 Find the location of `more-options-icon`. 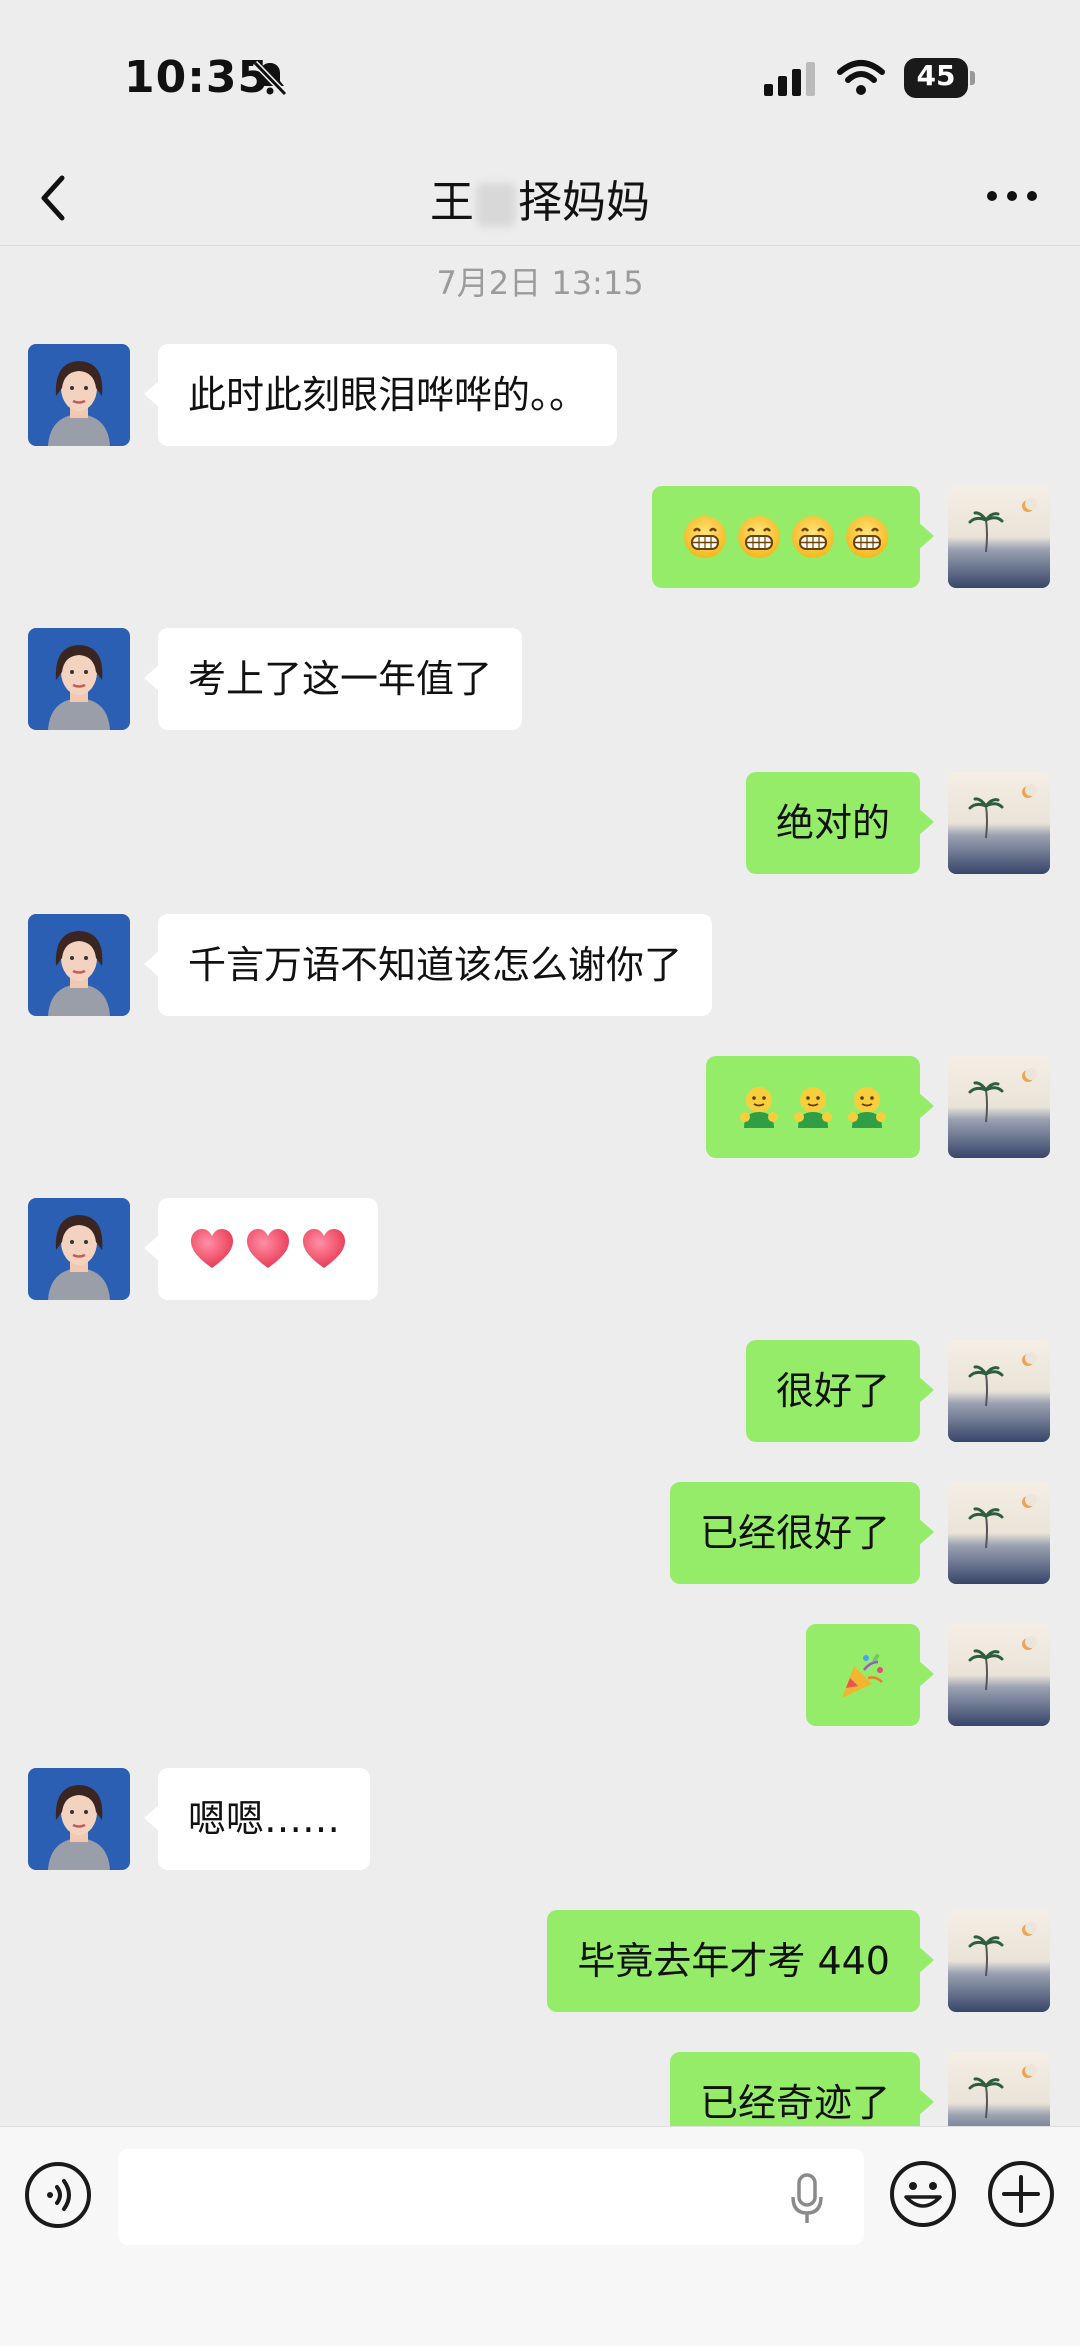

more-options-icon is located at coordinates (1012, 196).